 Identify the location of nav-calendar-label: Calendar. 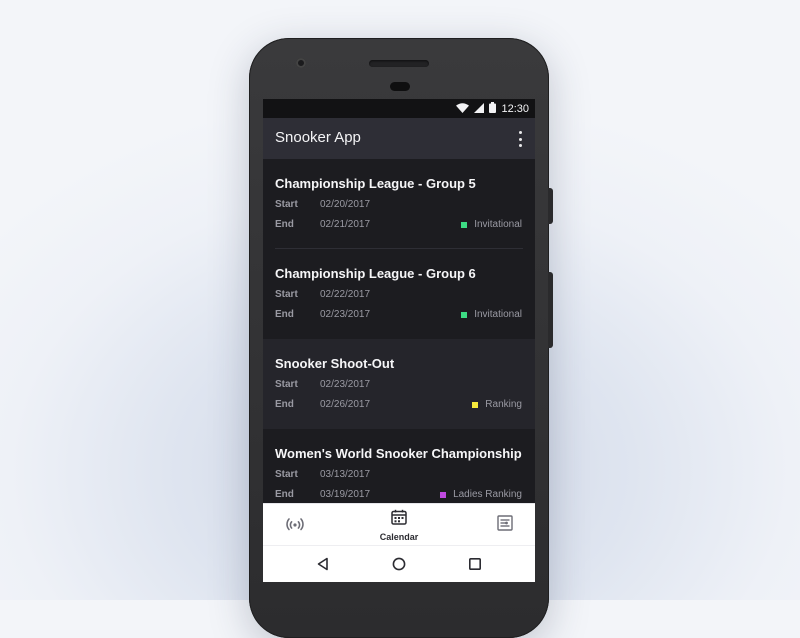
(399, 536).